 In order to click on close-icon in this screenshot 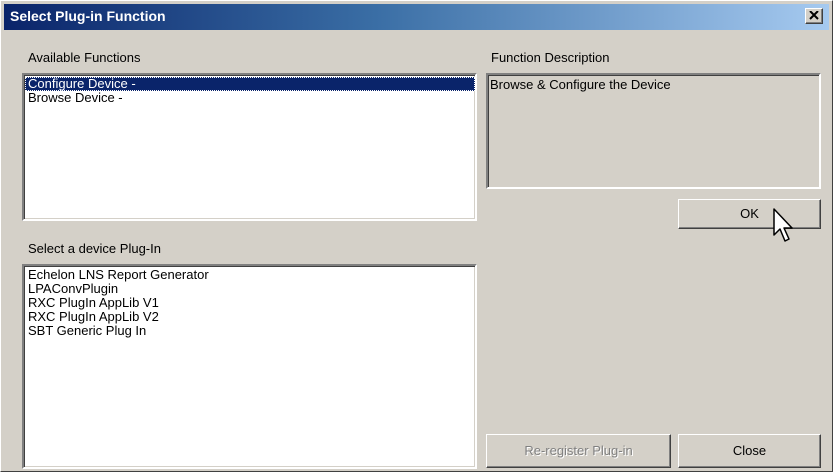, I will do `click(814, 15)`.